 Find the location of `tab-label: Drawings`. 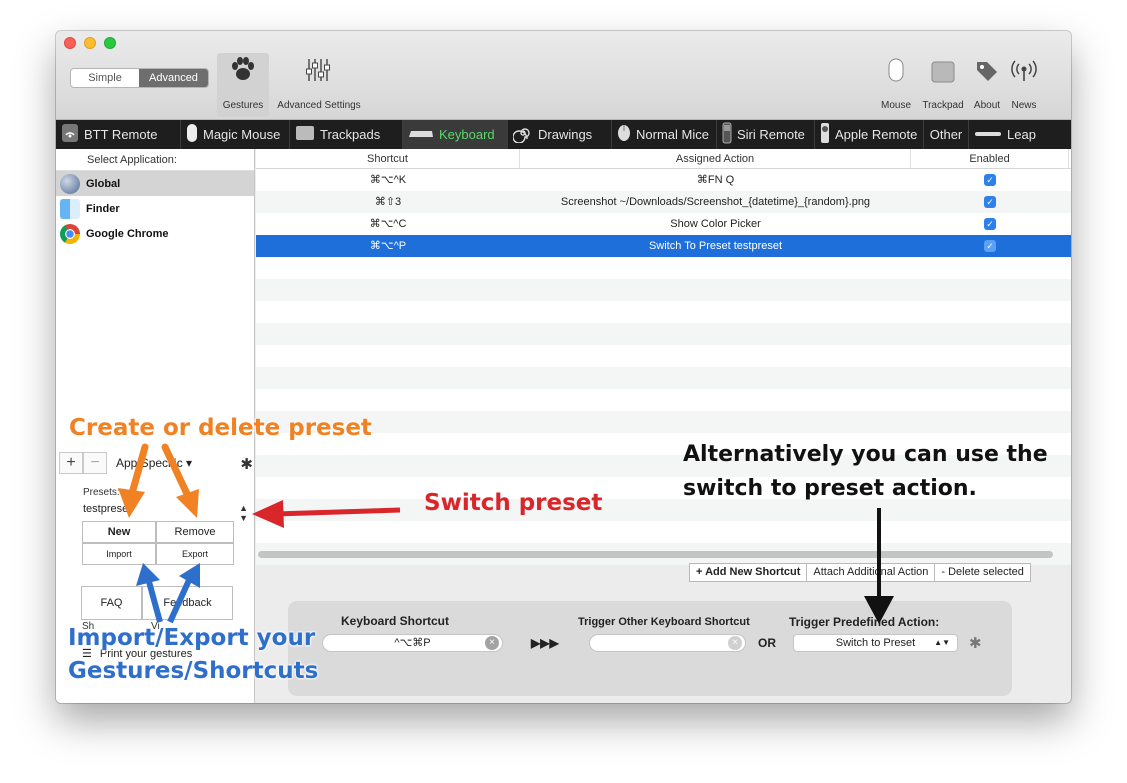

tab-label: Drawings is located at coordinates (565, 134).